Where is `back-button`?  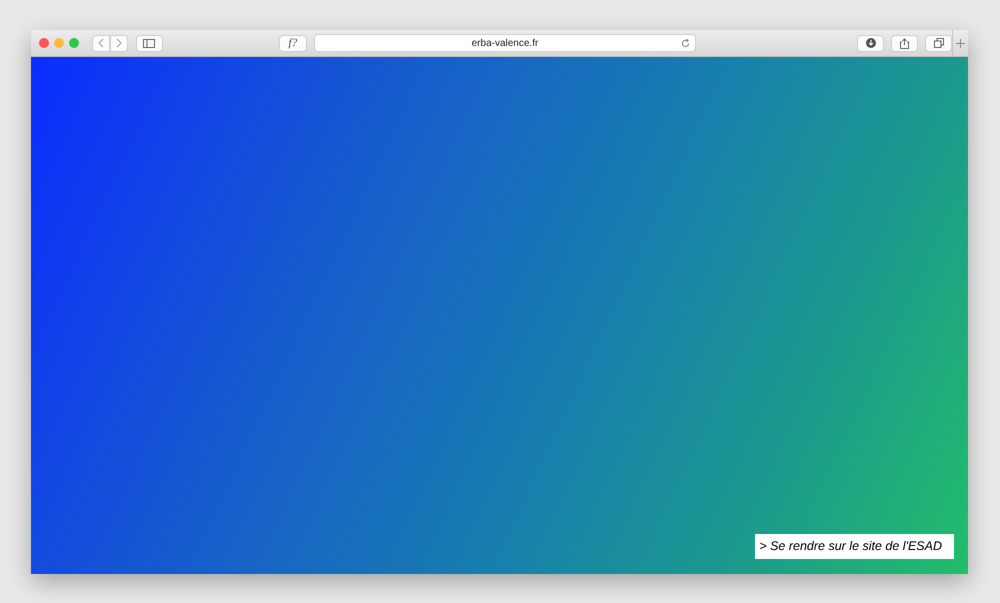 back-button is located at coordinates (101, 43).